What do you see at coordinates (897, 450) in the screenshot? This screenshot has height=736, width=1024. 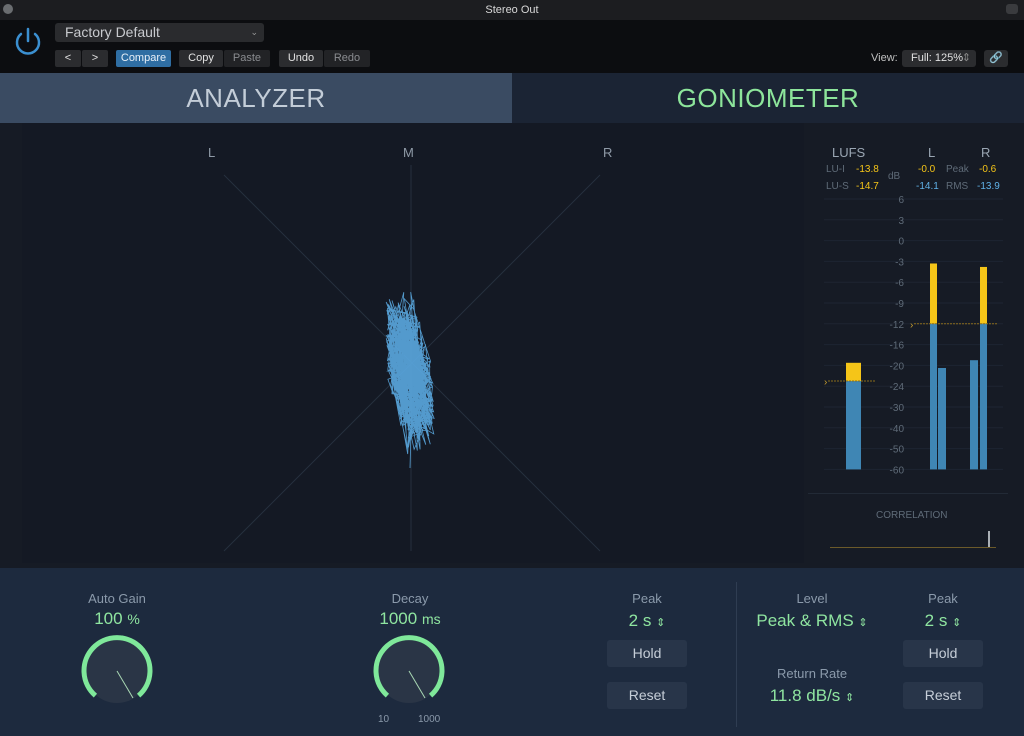 I see `meter-scale-tick: -50` at bounding box center [897, 450].